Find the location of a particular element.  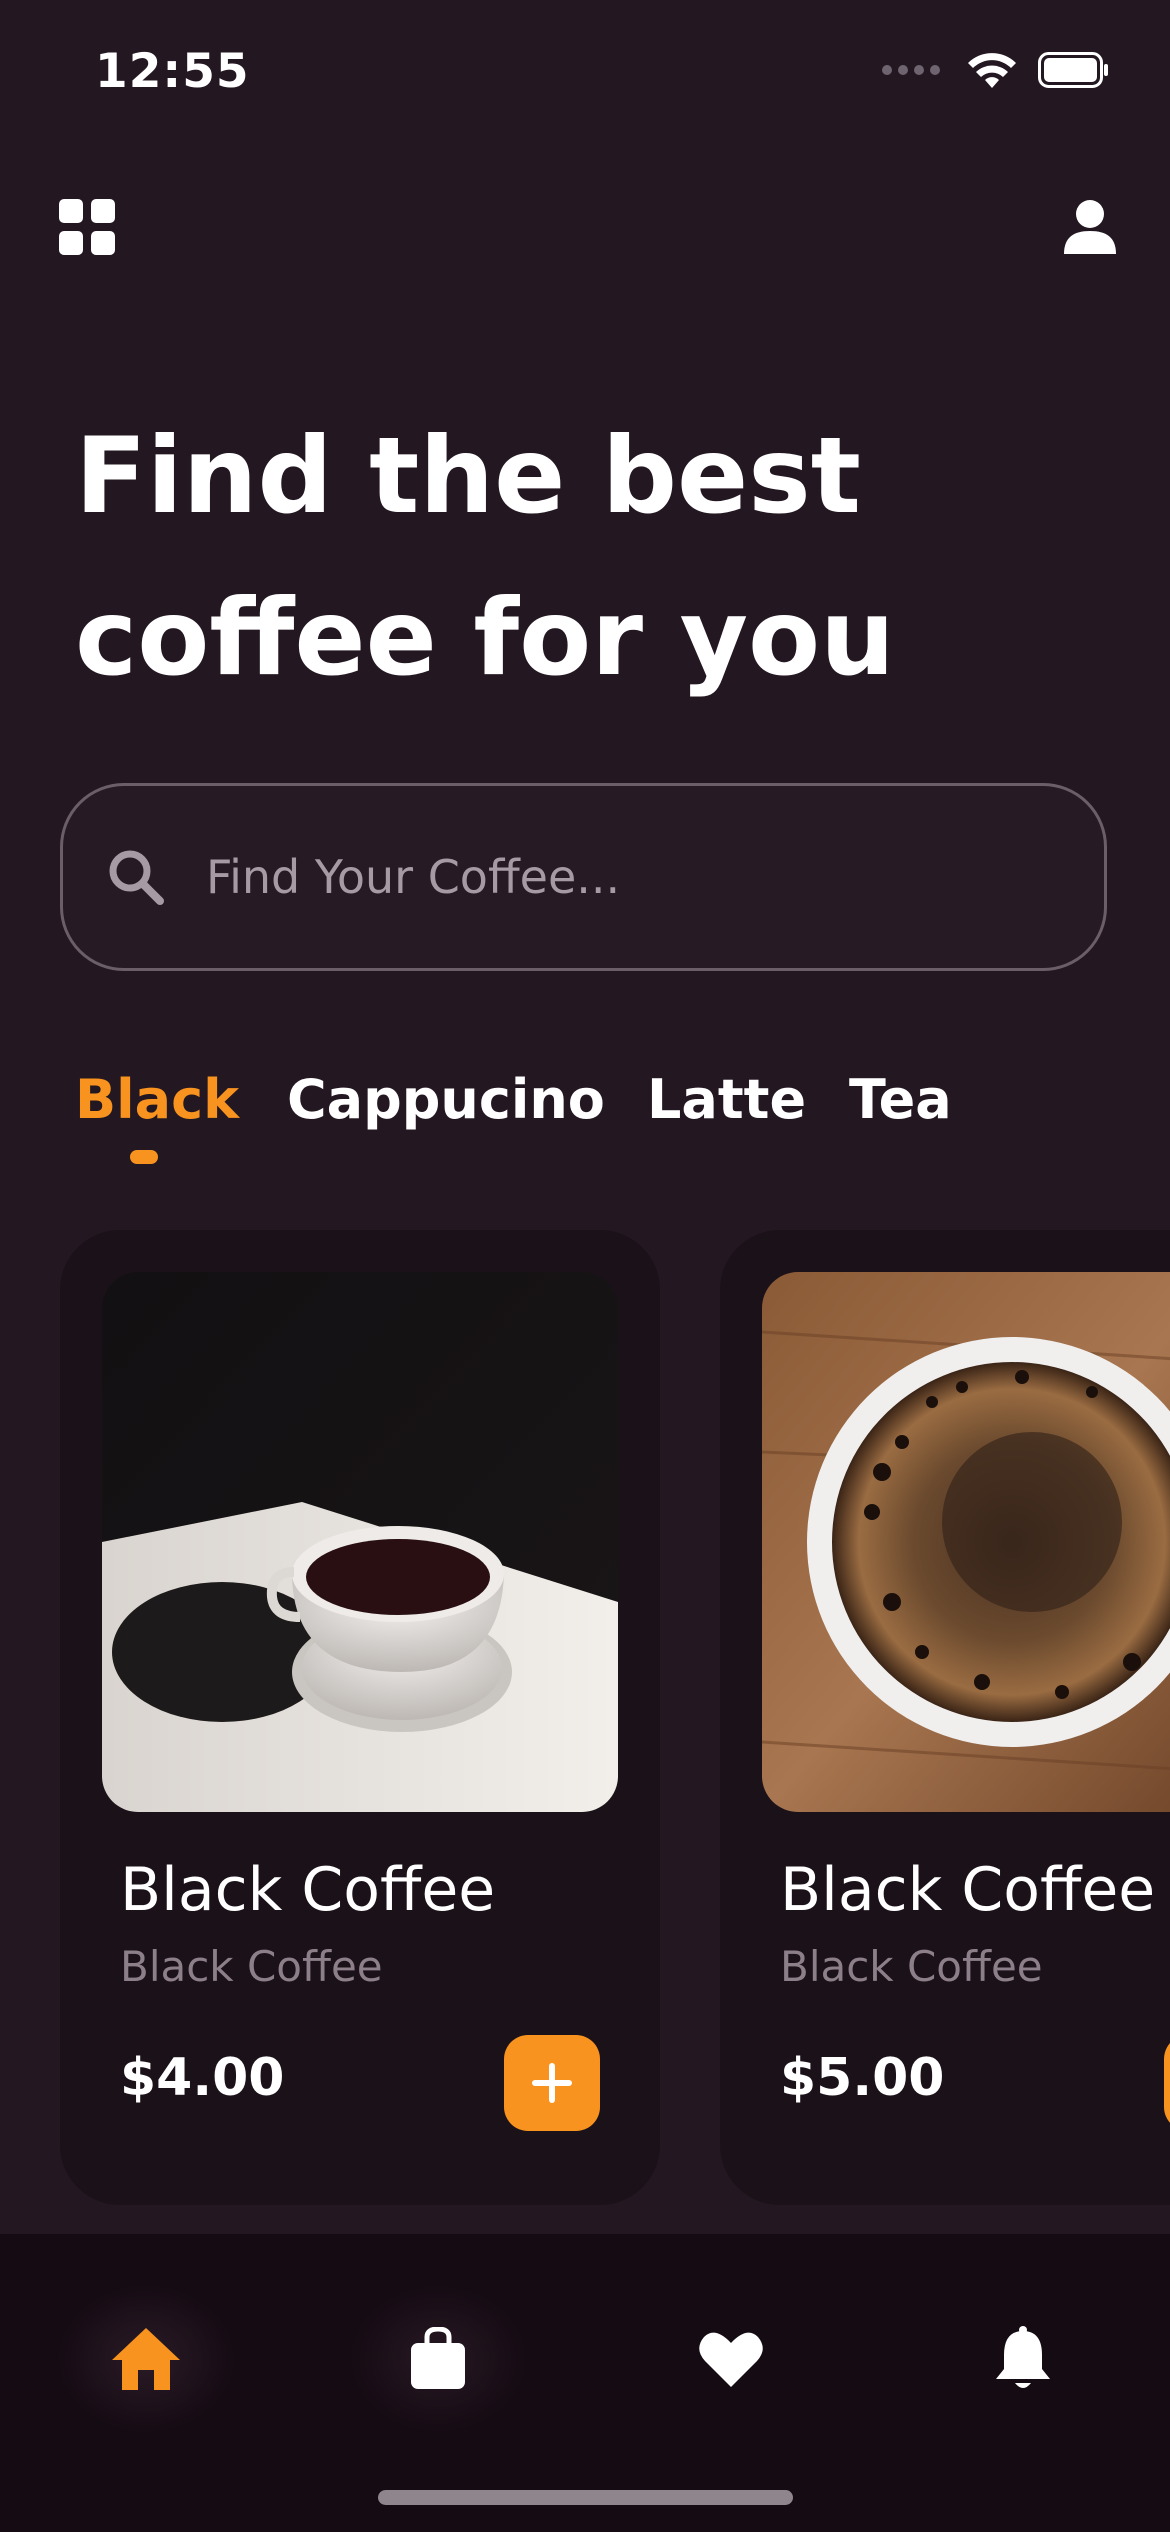

plus-icon is located at coordinates (552, 2083).